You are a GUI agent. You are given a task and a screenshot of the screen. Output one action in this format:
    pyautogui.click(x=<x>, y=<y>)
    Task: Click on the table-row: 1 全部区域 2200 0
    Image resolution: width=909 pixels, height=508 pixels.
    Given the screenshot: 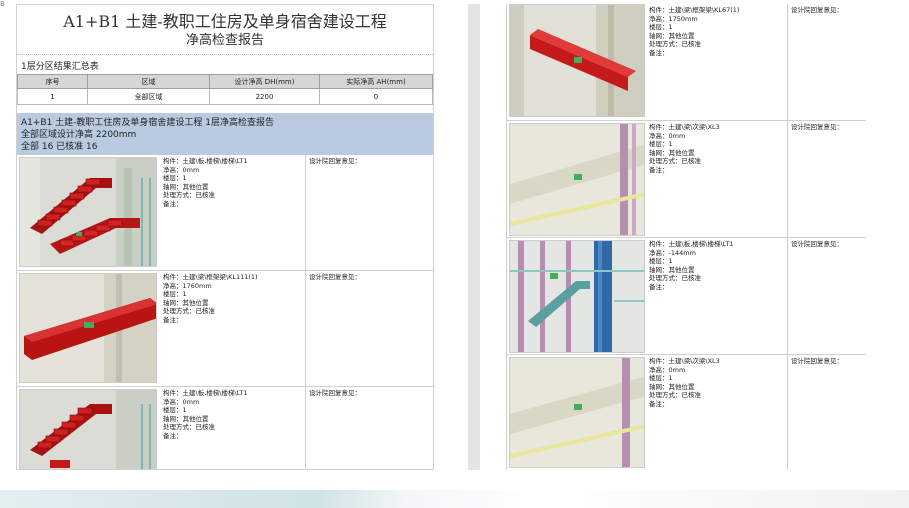 What is the action you would take?
    pyautogui.click(x=225, y=96)
    